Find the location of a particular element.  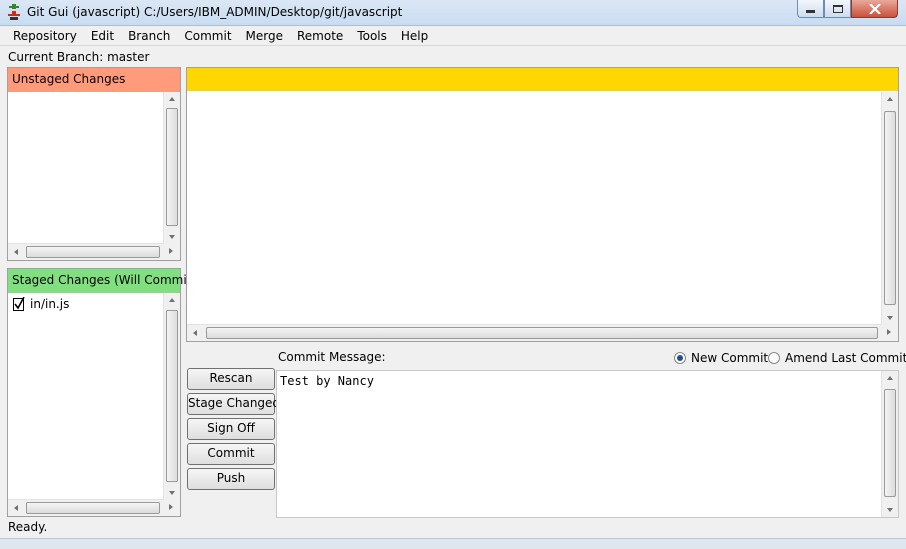

diff-horizontal-scrollbar is located at coordinates (534, 332).